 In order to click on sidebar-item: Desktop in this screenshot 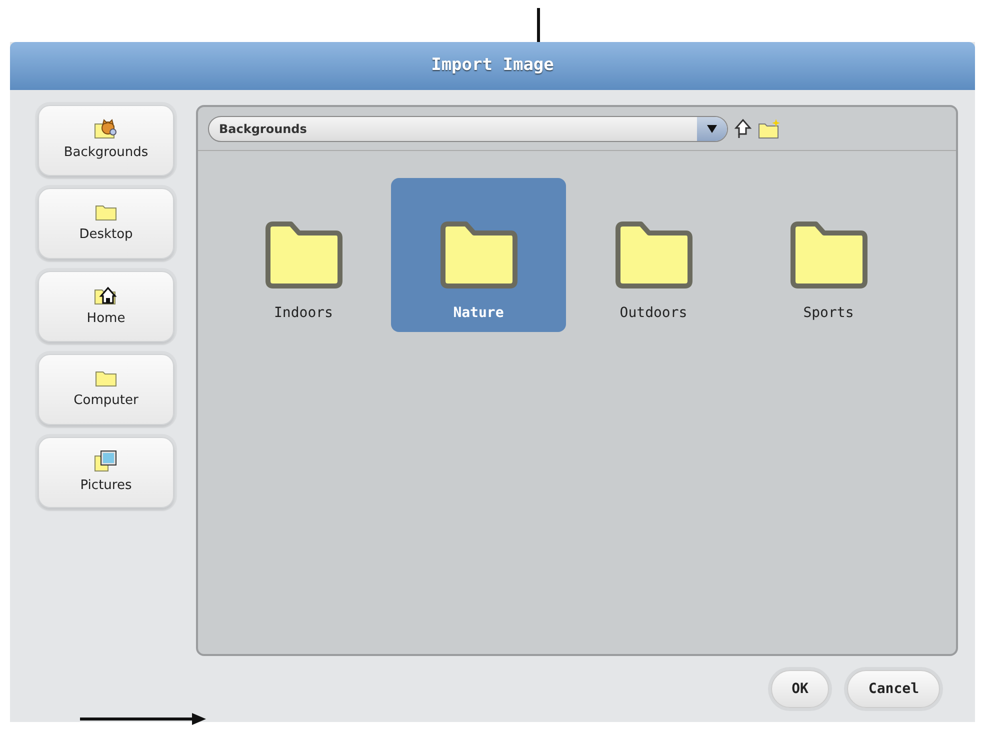, I will do `click(106, 223)`.